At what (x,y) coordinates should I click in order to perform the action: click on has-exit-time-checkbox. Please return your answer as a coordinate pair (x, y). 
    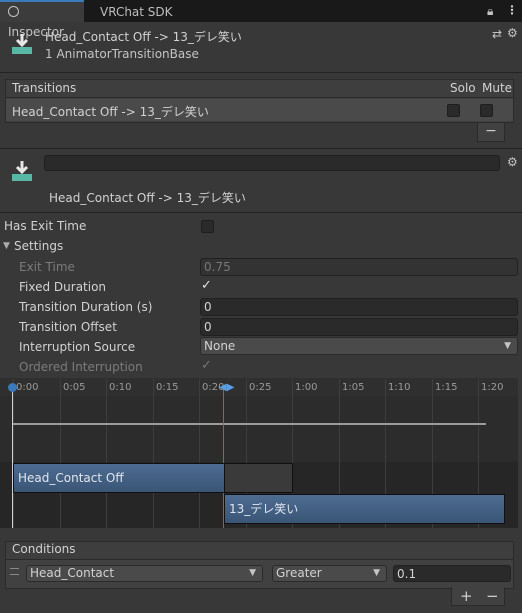
    Looking at the image, I should click on (207, 226).